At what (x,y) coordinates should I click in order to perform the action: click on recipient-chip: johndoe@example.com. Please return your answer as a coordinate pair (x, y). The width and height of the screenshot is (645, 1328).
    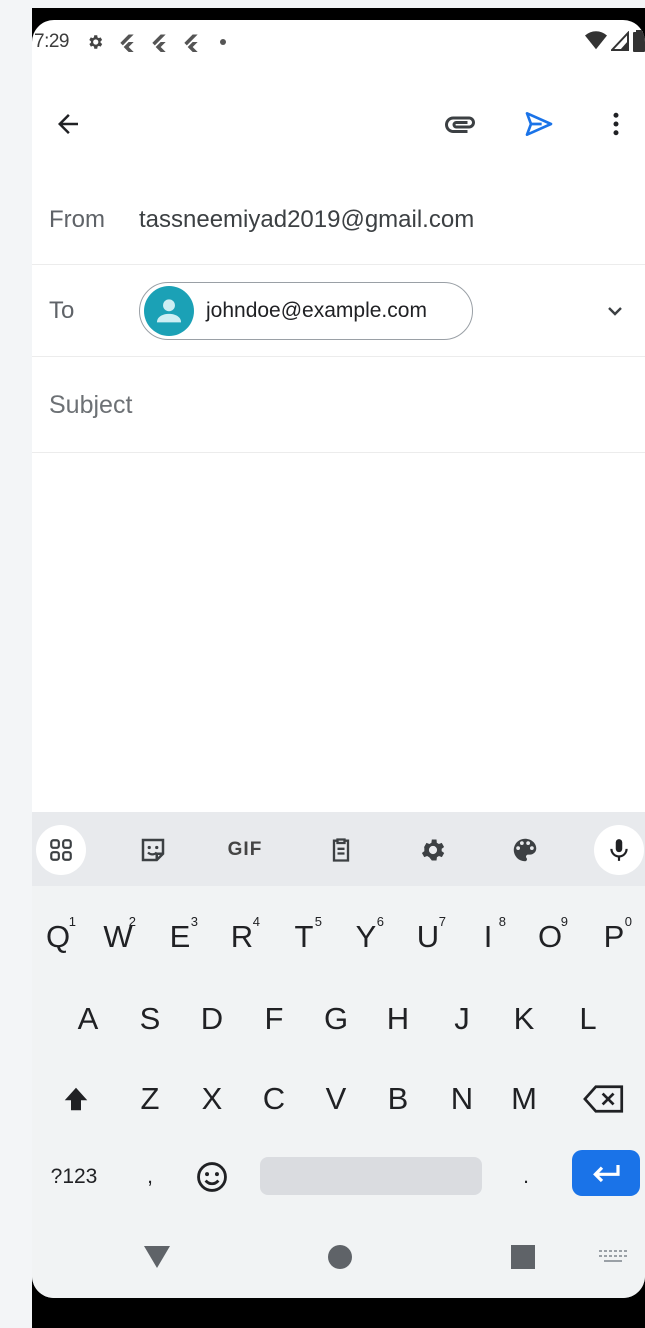
    Looking at the image, I should click on (306, 311).